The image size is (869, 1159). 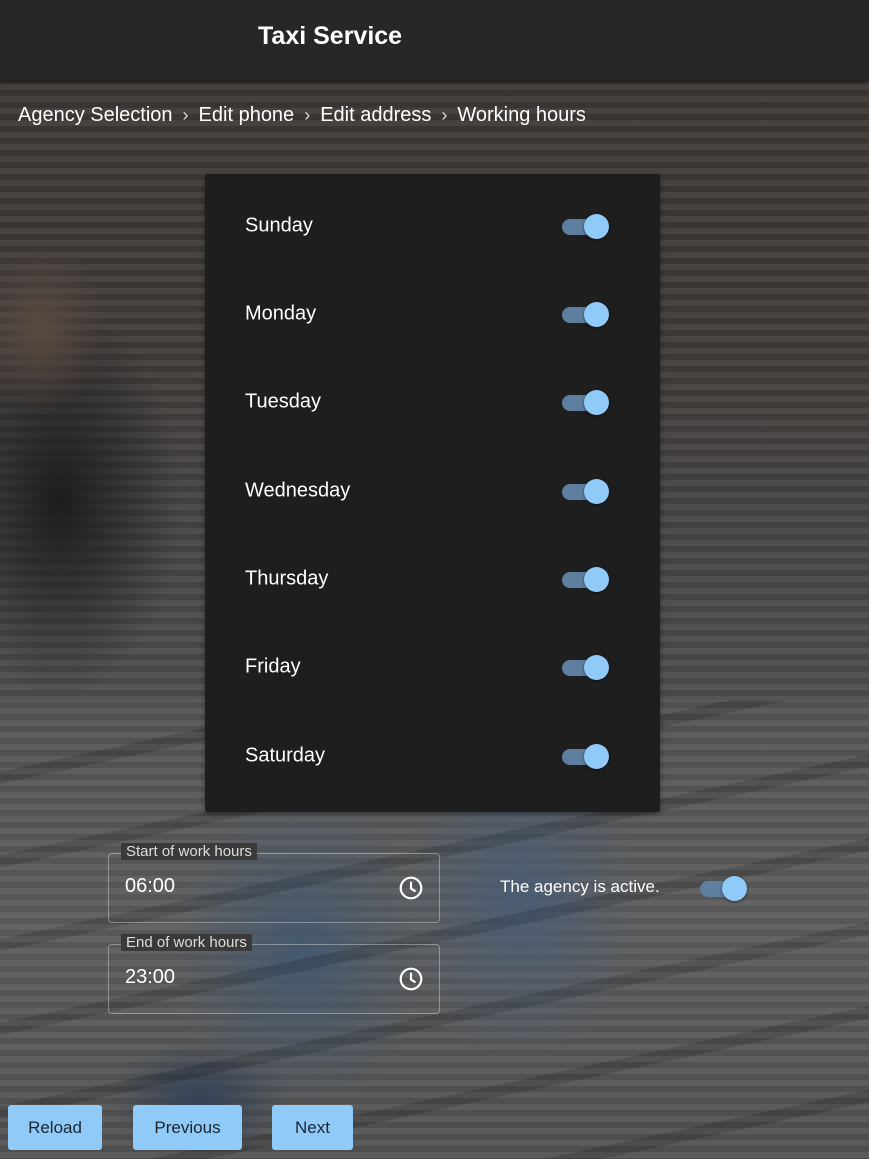 What do you see at coordinates (247, 115) in the screenshot?
I see `breadcrumb-edit-phone: Edit phone` at bounding box center [247, 115].